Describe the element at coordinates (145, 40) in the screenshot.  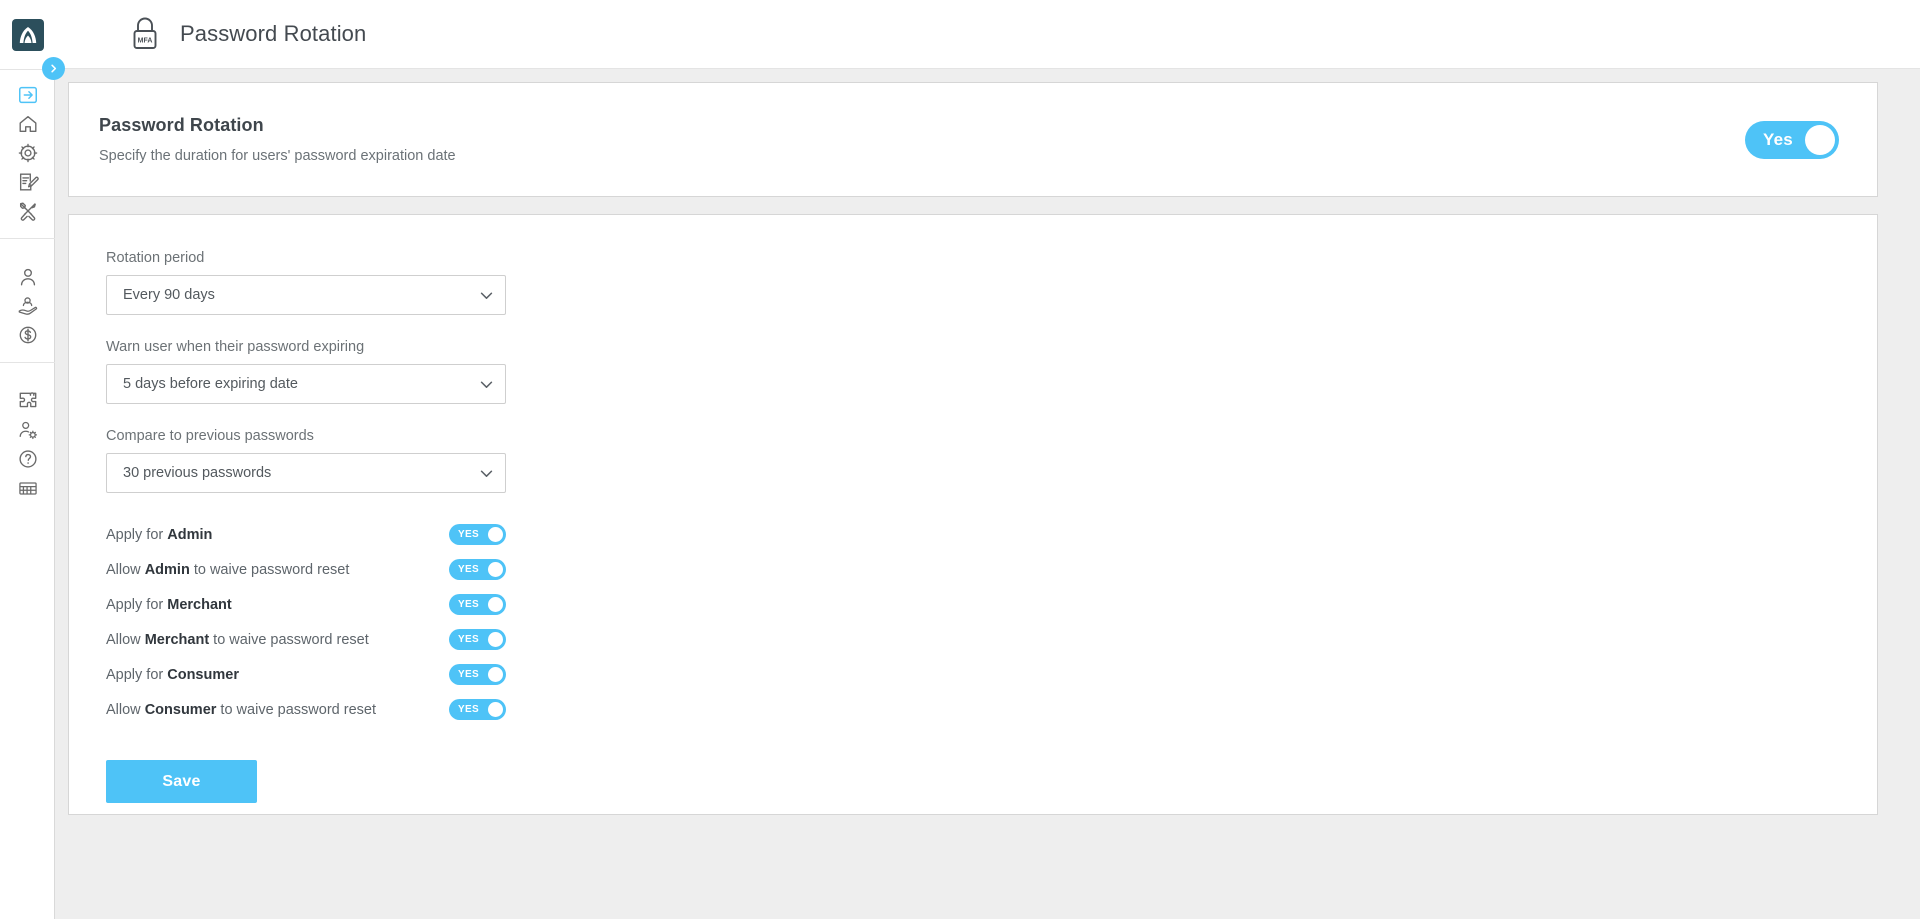
I see `mfa-lock-badge-text: MFA` at that location.